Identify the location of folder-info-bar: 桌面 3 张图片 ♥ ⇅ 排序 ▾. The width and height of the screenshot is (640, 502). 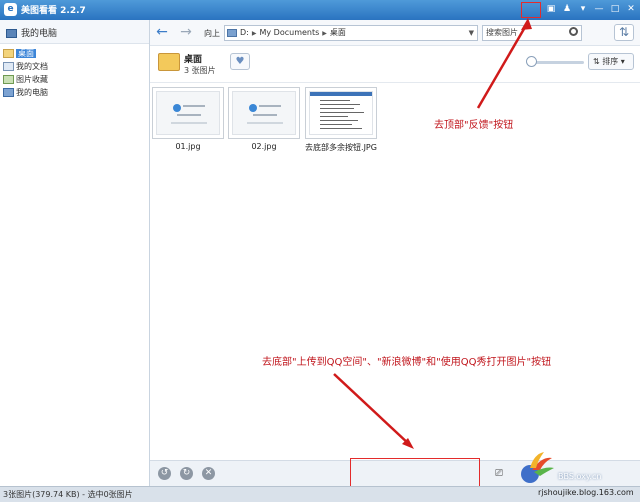
(395, 65).